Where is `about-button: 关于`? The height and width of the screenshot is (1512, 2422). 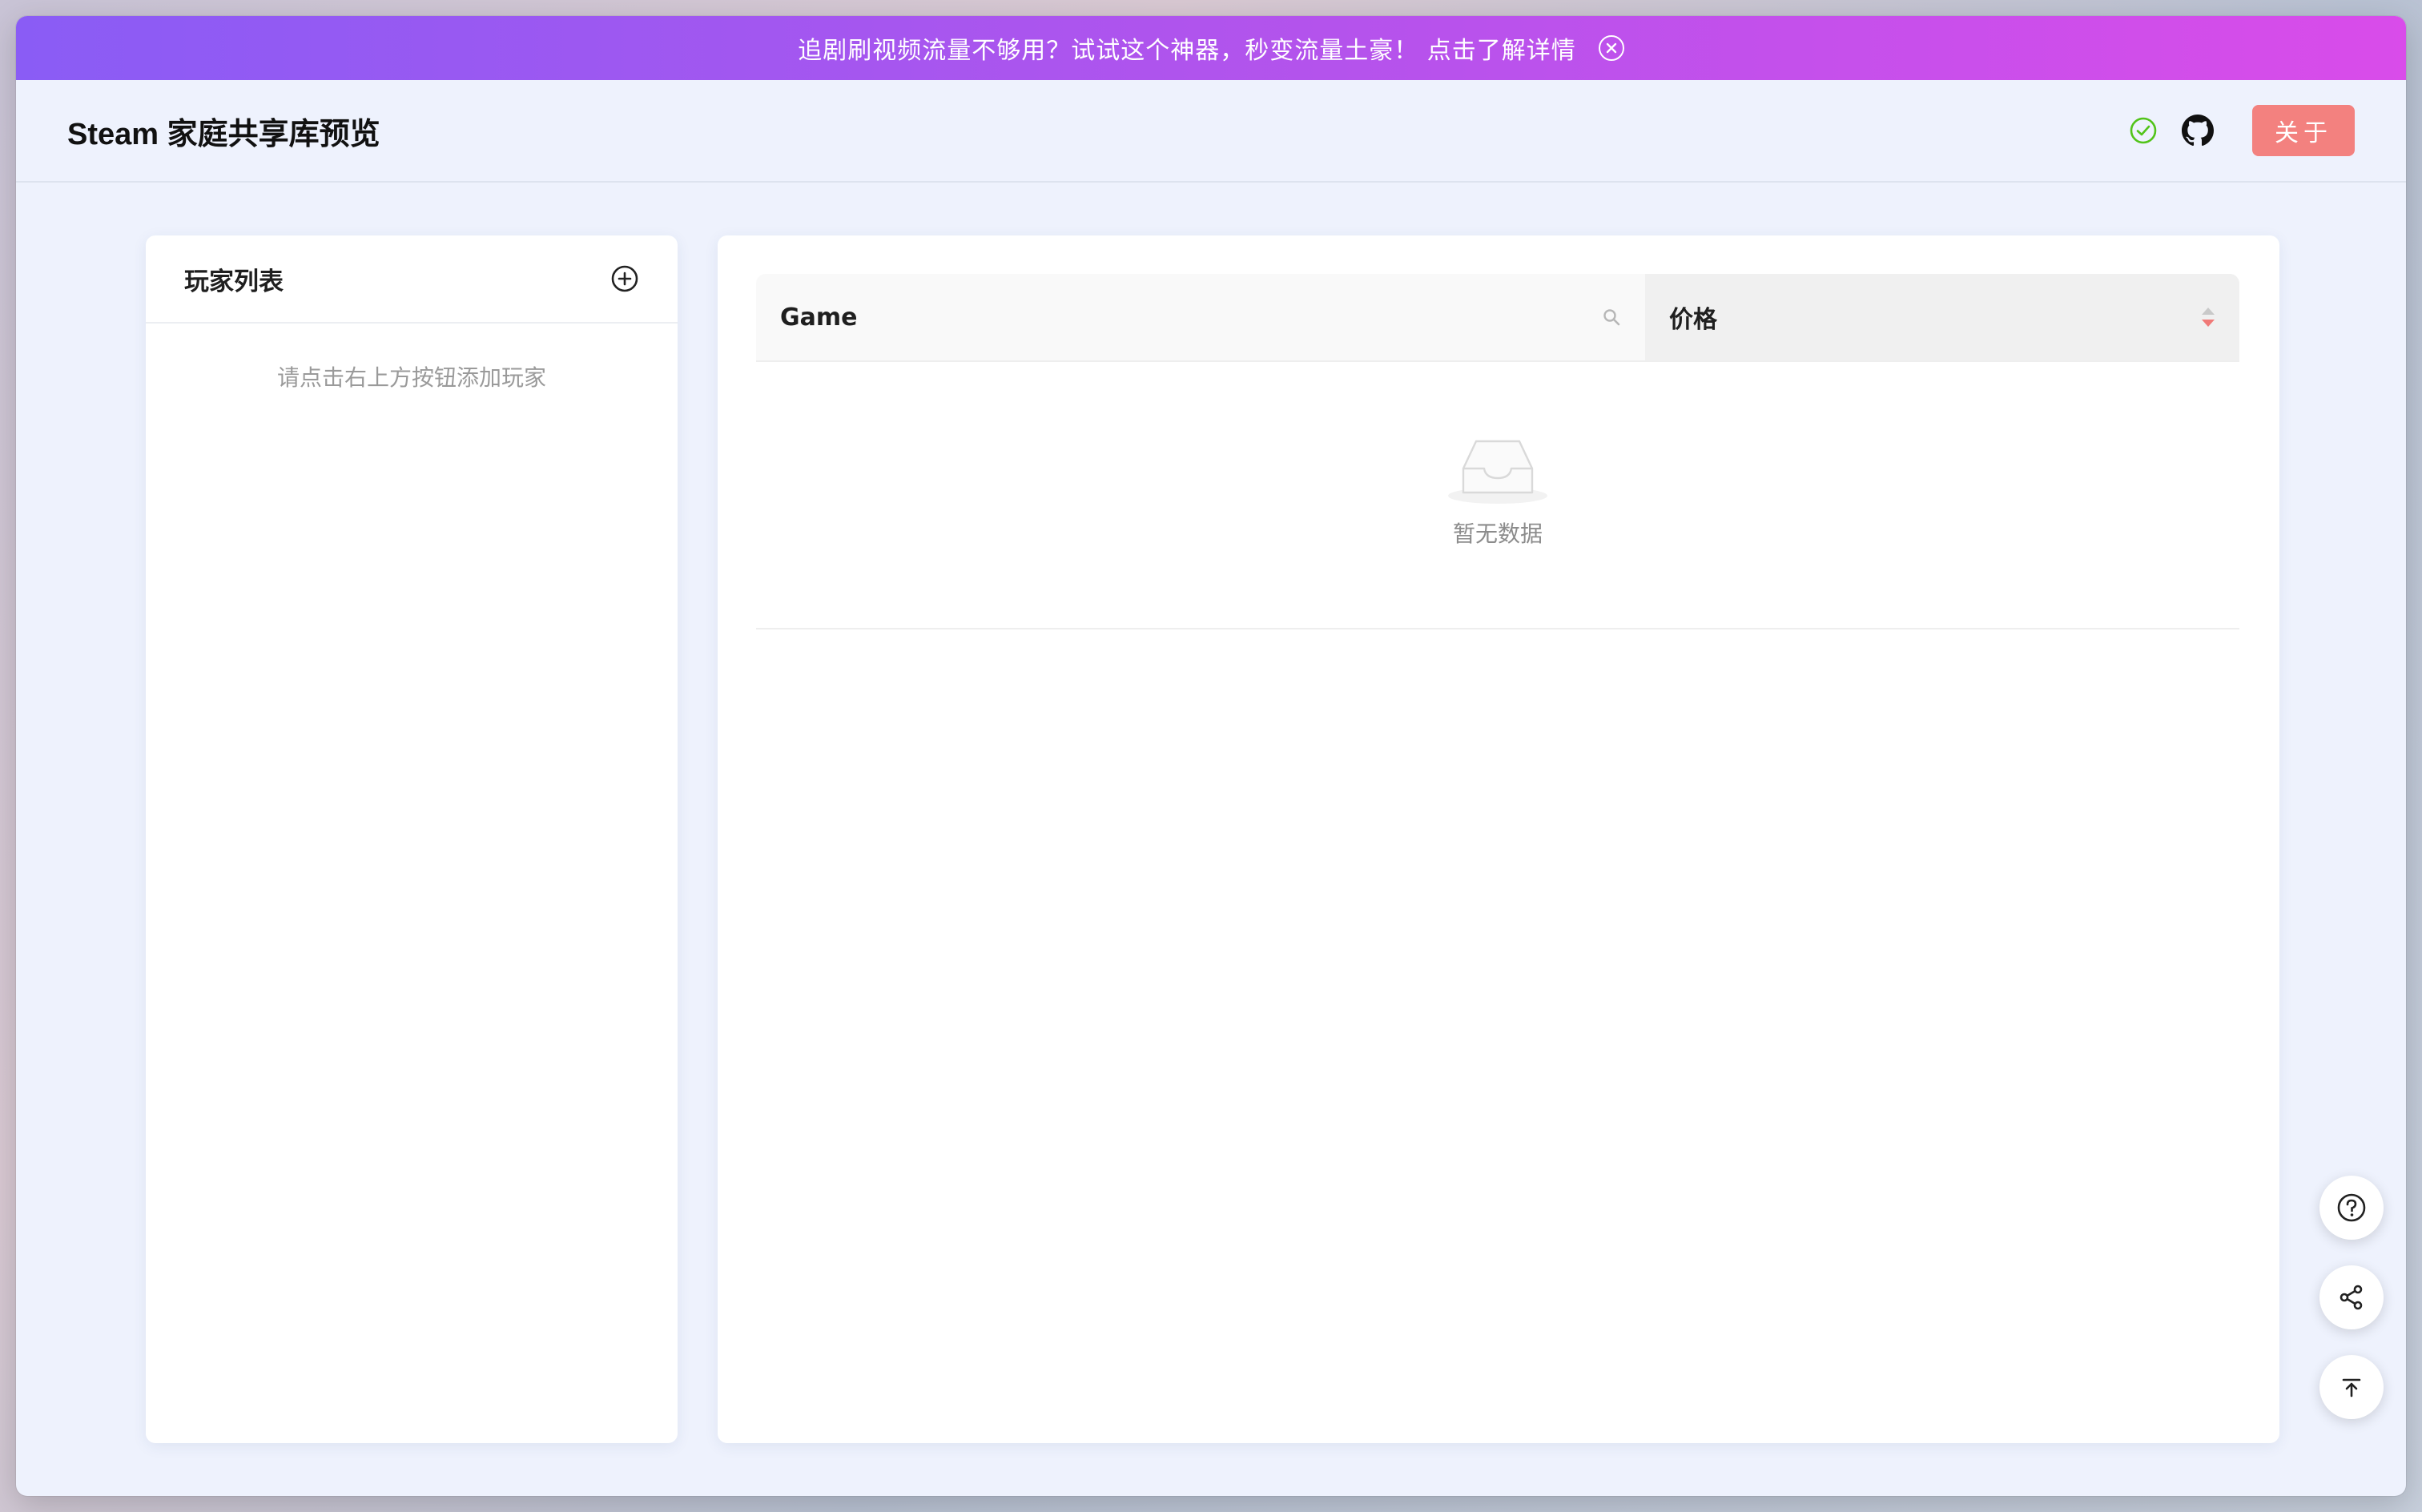
about-button: 关于 is located at coordinates (2303, 130).